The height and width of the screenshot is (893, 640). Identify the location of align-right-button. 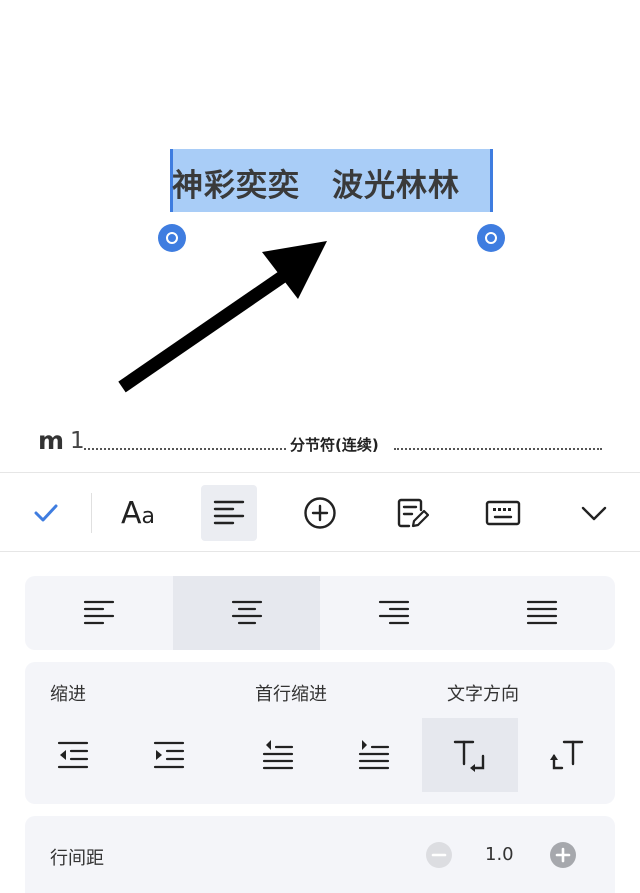
(393, 613).